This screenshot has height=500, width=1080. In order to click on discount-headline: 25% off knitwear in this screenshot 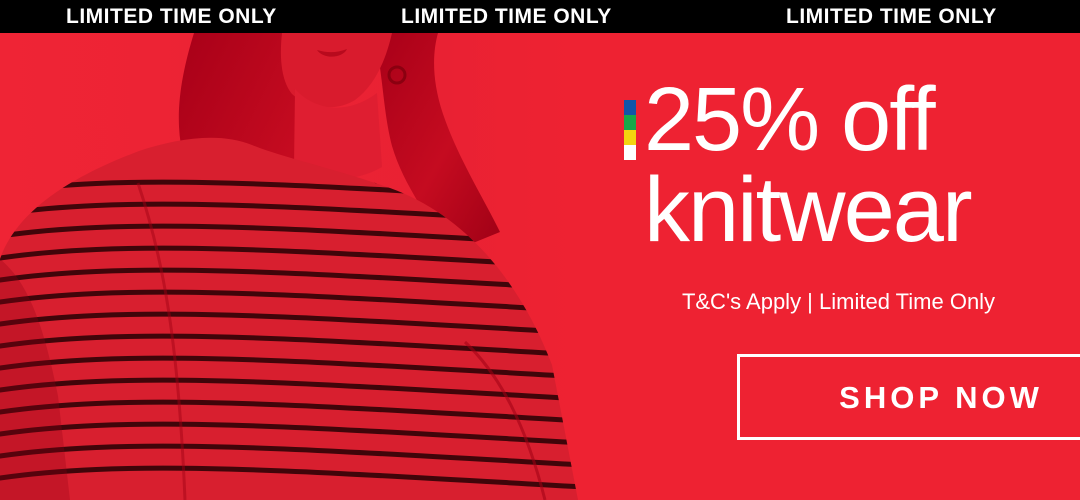, I will do `click(808, 168)`.